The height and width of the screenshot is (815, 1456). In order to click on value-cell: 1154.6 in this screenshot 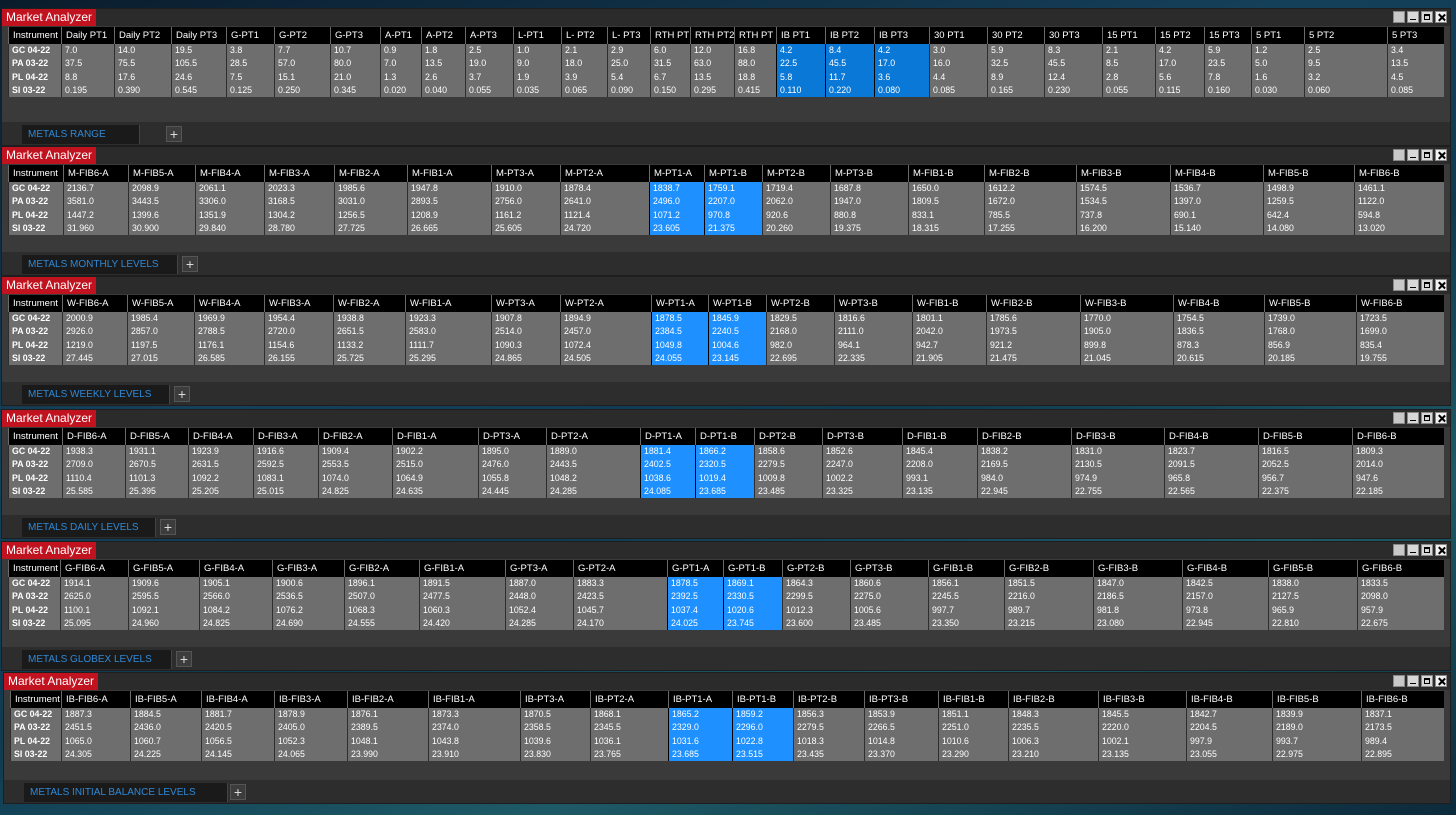, I will do `click(299, 345)`.